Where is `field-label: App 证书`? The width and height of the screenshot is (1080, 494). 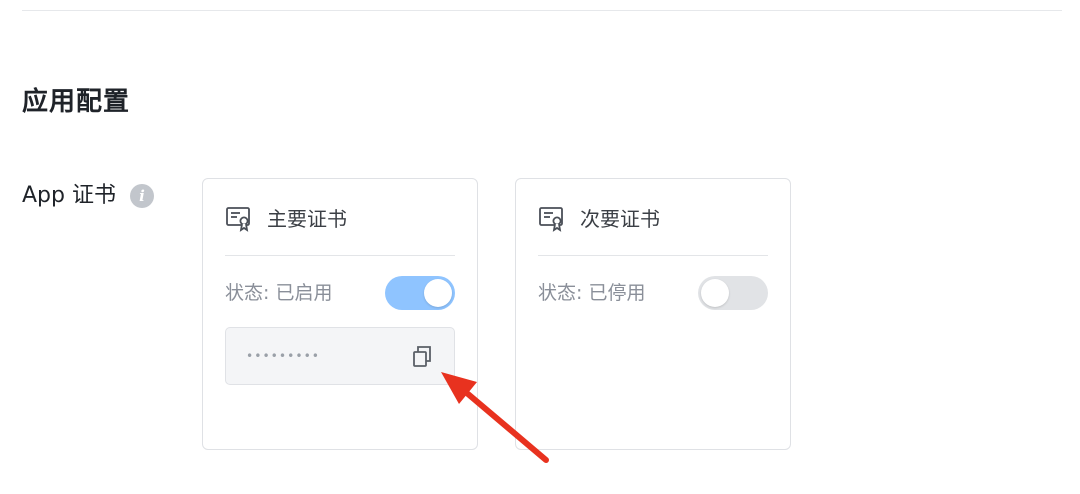 field-label: App 证书 is located at coordinates (69, 195).